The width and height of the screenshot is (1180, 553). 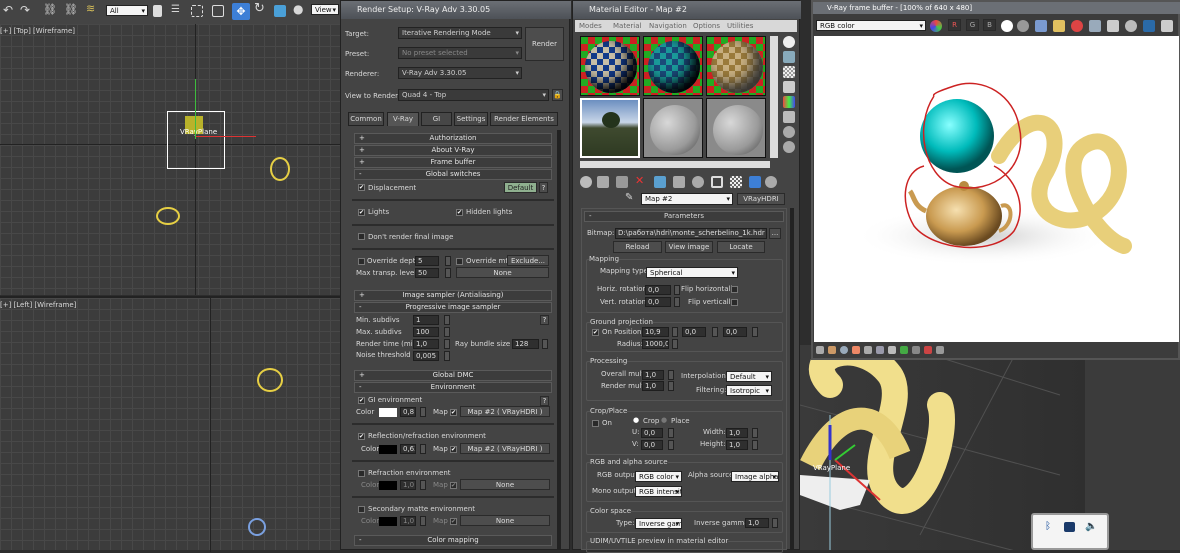 What do you see at coordinates (627, 26) in the screenshot?
I see `menu-material: Material` at bounding box center [627, 26].